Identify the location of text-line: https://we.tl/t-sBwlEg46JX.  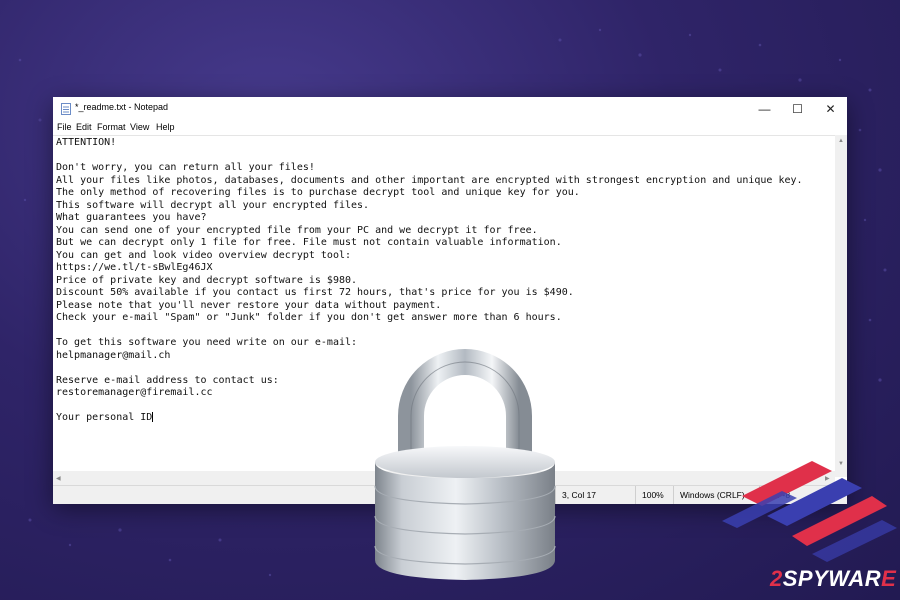
(134, 267).